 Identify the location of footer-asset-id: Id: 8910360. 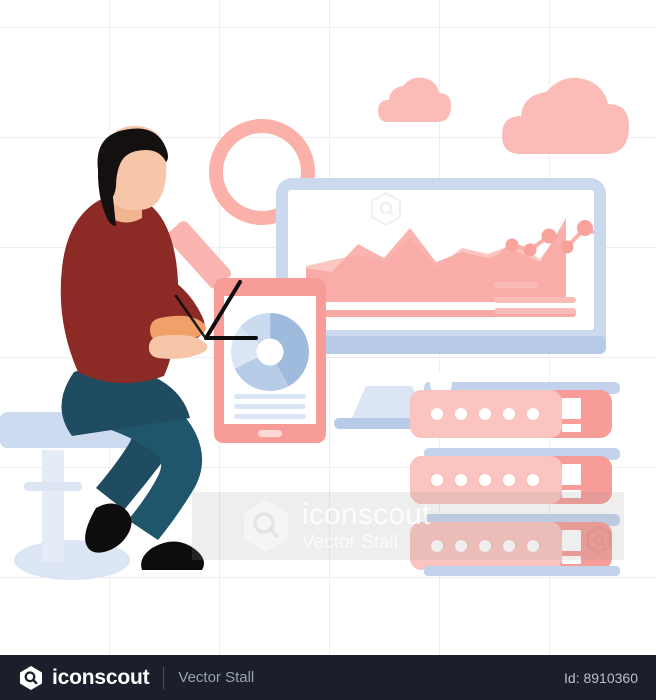
(601, 677).